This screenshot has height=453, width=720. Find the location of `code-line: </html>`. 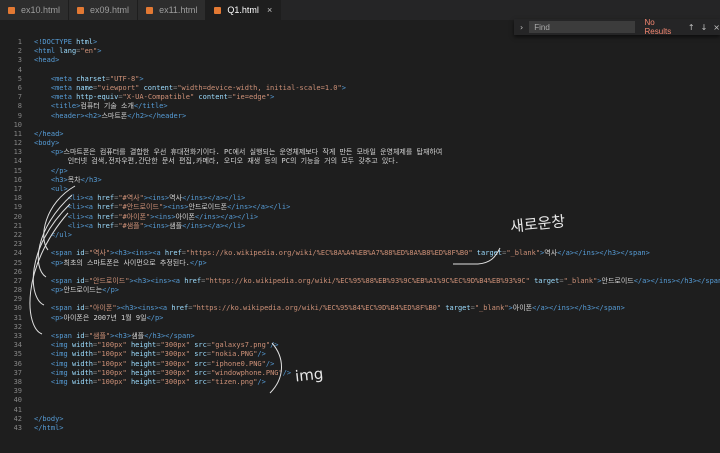

code-line: </html> is located at coordinates (377, 428).